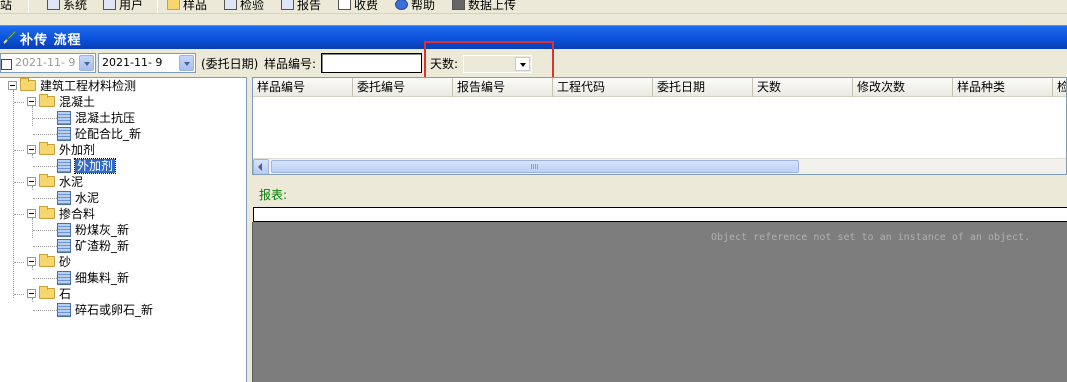 The width and height of the screenshot is (1067, 382). What do you see at coordinates (403, 87) in the screenshot?
I see `column-header: 委托编号` at bounding box center [403, 87].